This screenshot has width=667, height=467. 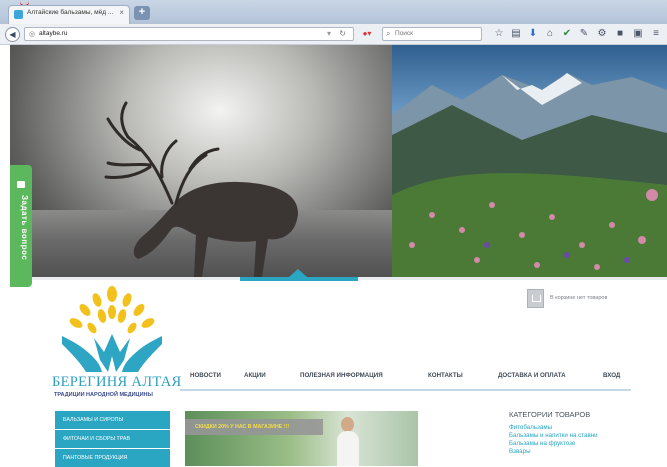 I want to click on category-link-fructose-balms: Бальзамы на фруктозе, so click(x=542, y=443).